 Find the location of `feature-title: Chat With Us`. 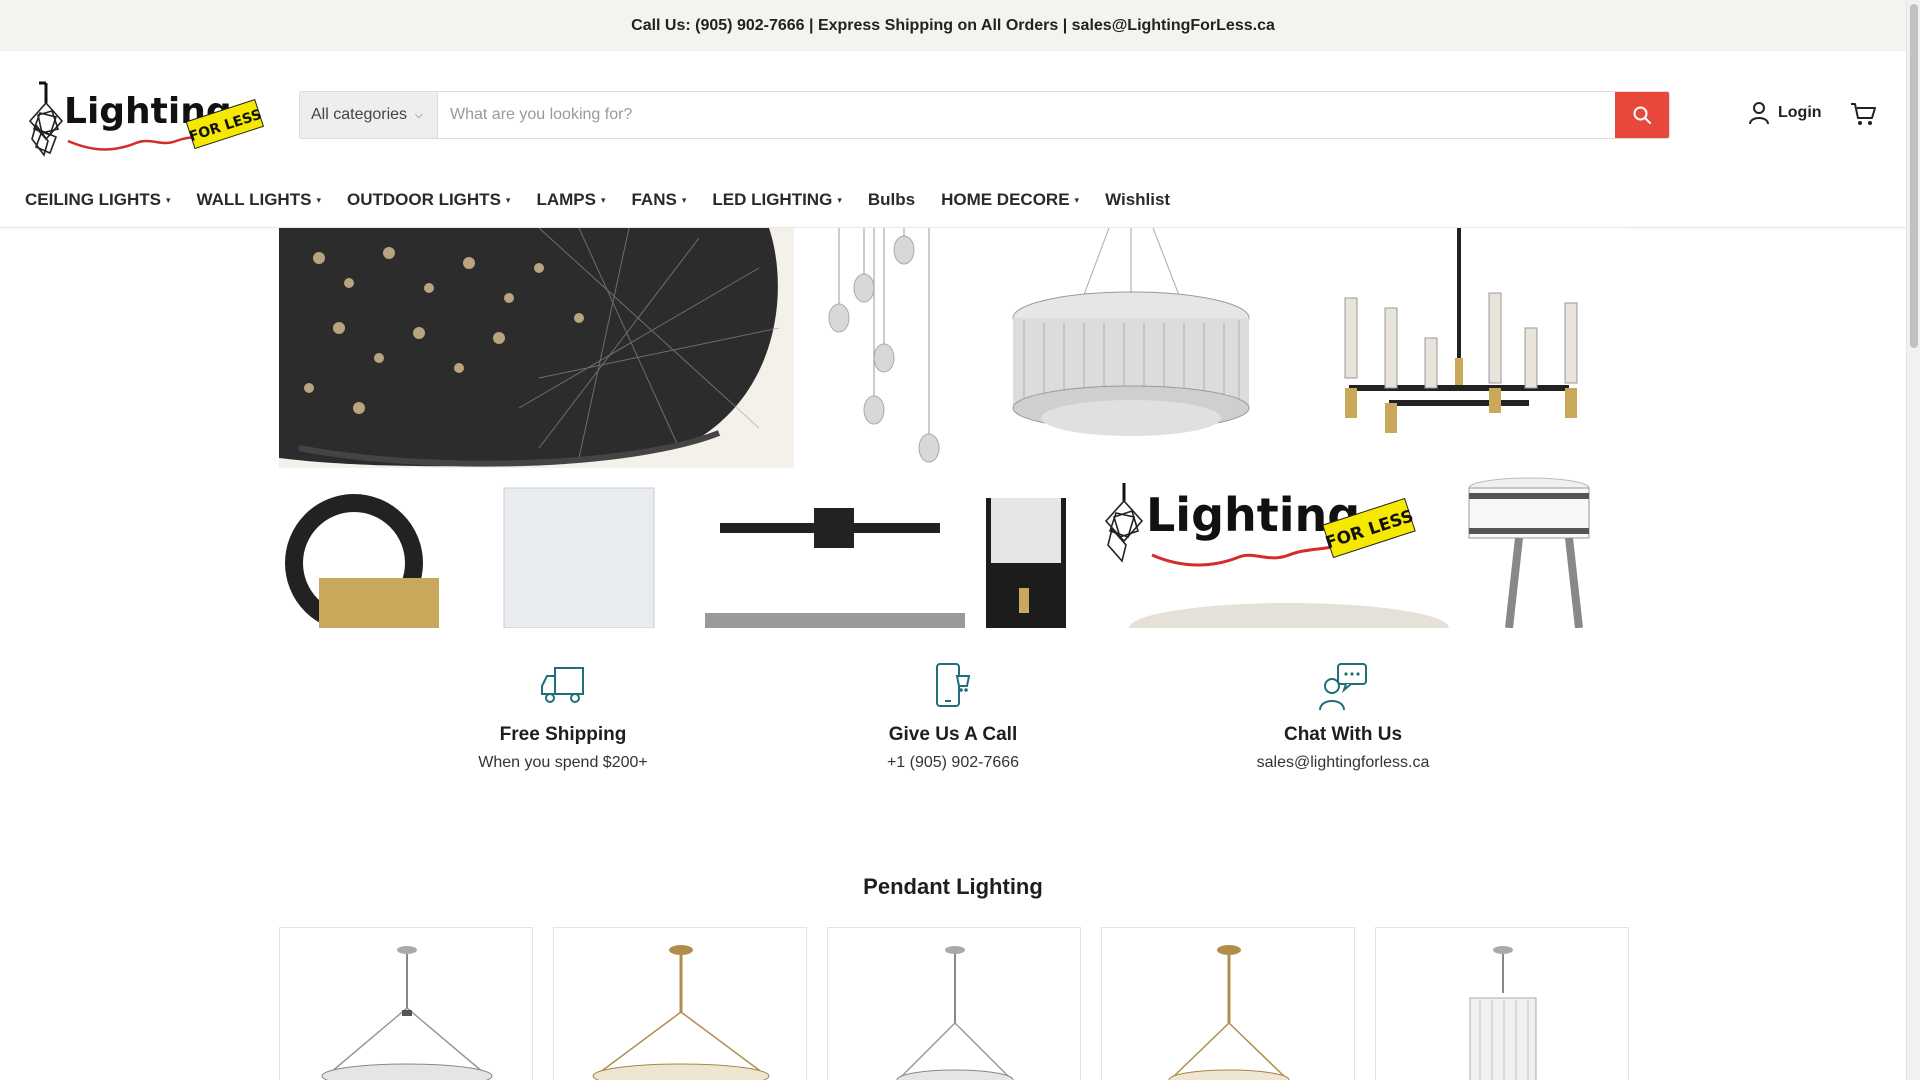

feature-title: Chat With Us is located at coordinates (1343, 734).